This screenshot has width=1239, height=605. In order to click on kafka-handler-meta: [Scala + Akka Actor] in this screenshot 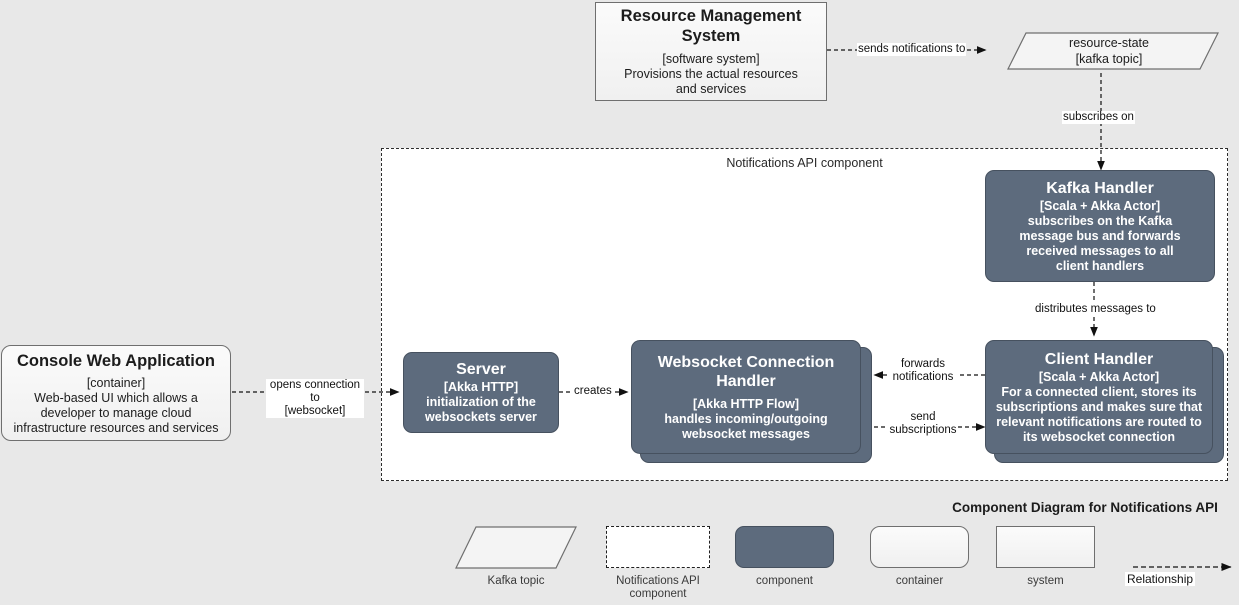, I will do `click(1100, 205)`.